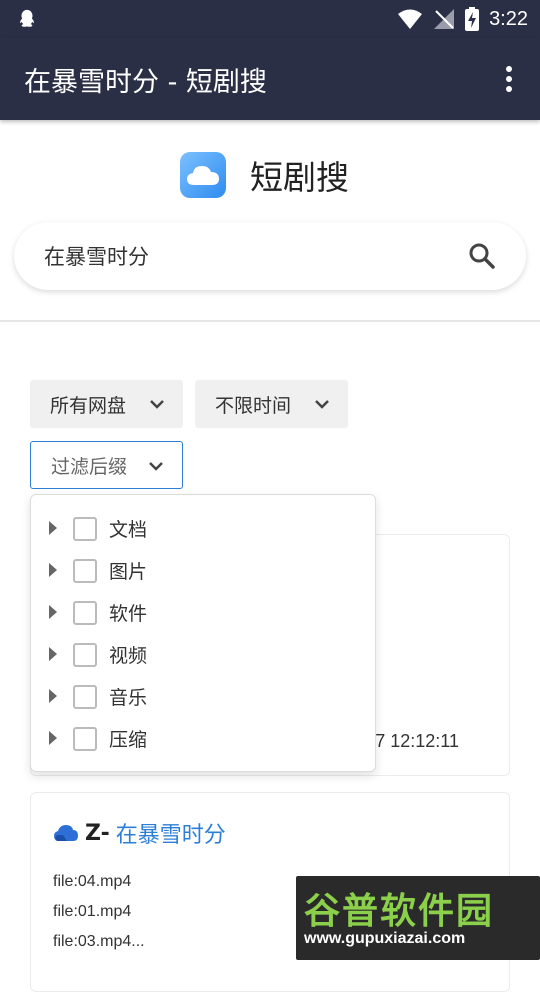 The image size is (540, 992). Describe the element at coordinates (253, 405) in the screenshot. I see `filter-time-label: 不限时间` at that location.